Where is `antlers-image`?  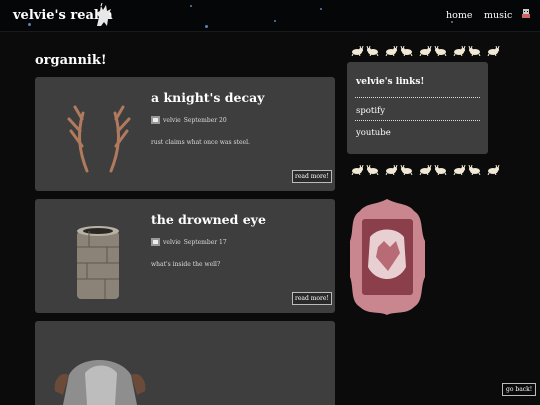
antlers-image is located at coordinates (99, 139).